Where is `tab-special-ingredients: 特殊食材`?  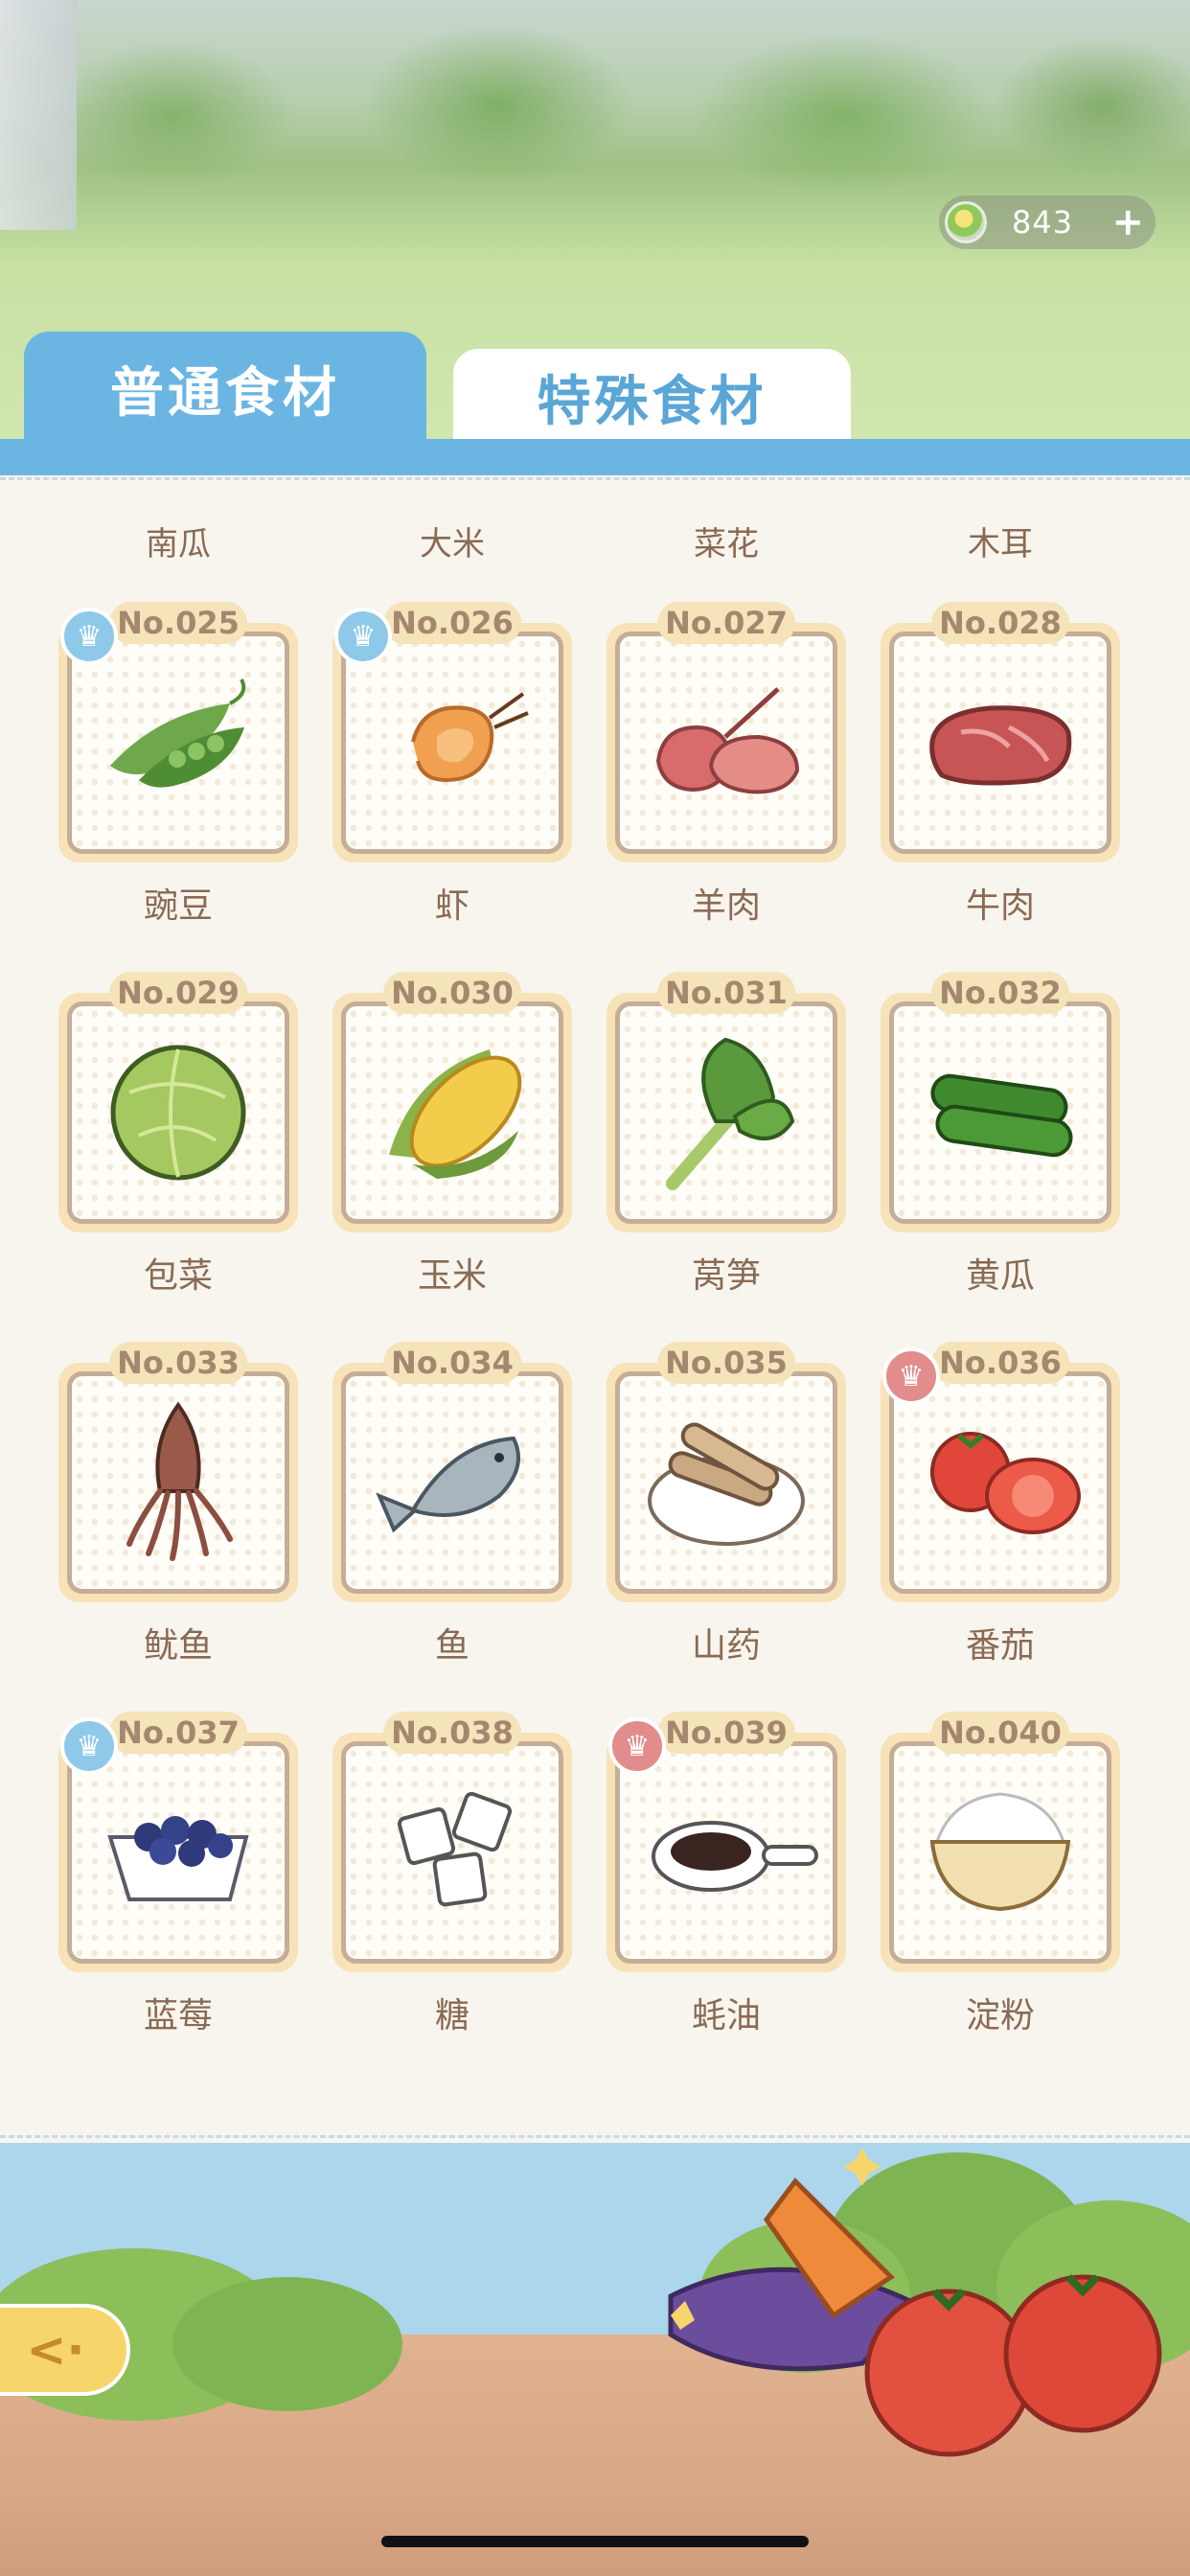
tab-special-ingredients: 特殊食材 is located at coordinates (652, 397).